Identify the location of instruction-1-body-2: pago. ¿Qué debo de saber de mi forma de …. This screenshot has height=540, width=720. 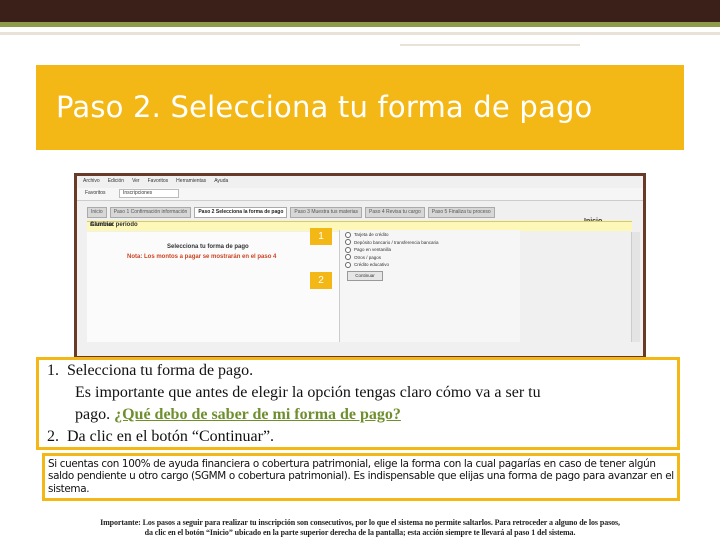
(238, 415).